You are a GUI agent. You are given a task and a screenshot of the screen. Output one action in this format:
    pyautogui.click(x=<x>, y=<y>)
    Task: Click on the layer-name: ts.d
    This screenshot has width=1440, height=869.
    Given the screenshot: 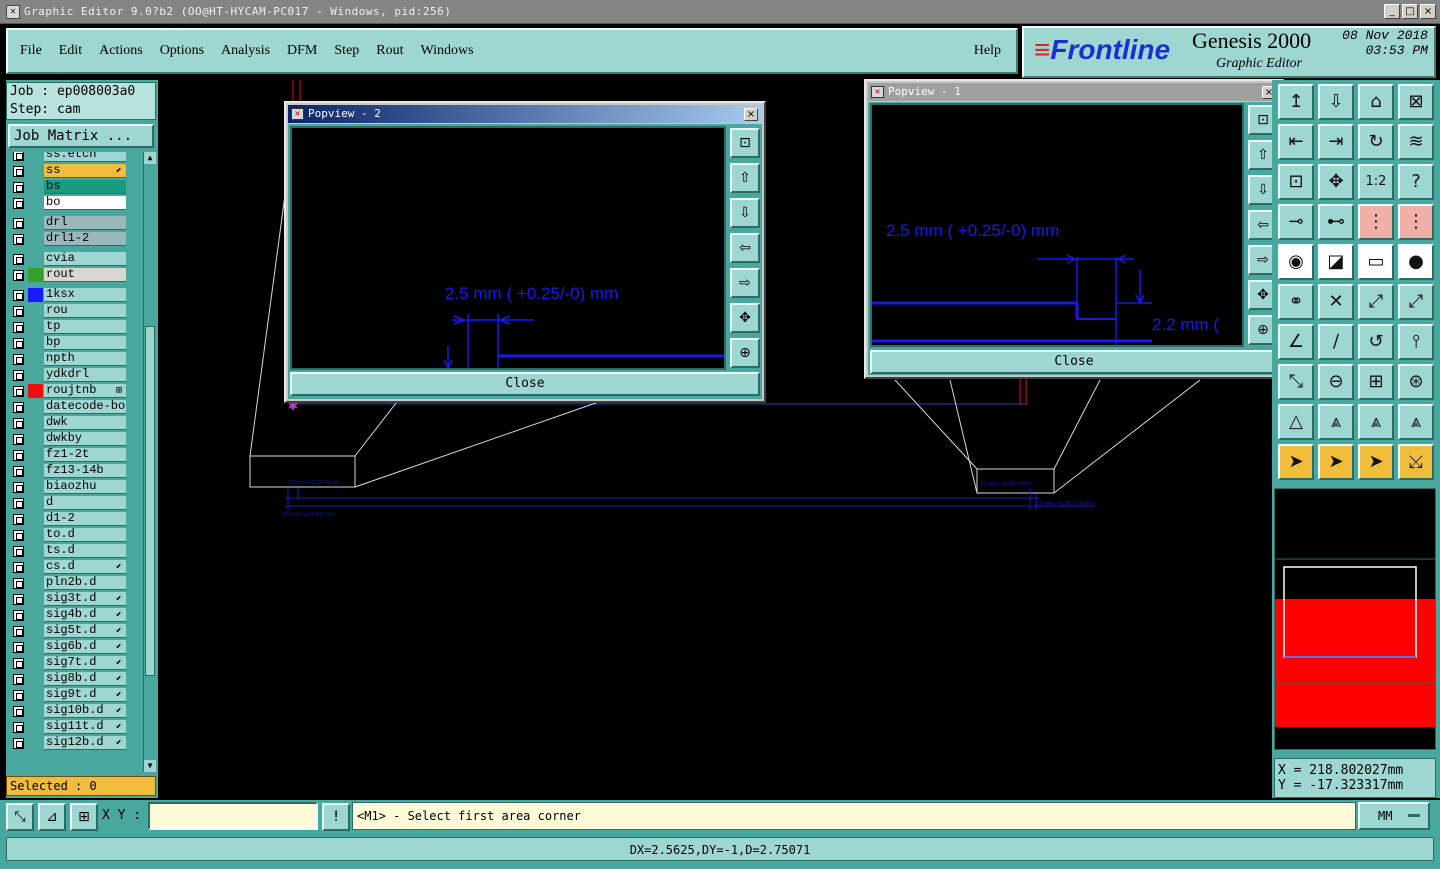 What is the action you would take?
    pyautogui.click(x=85, y=551)
    